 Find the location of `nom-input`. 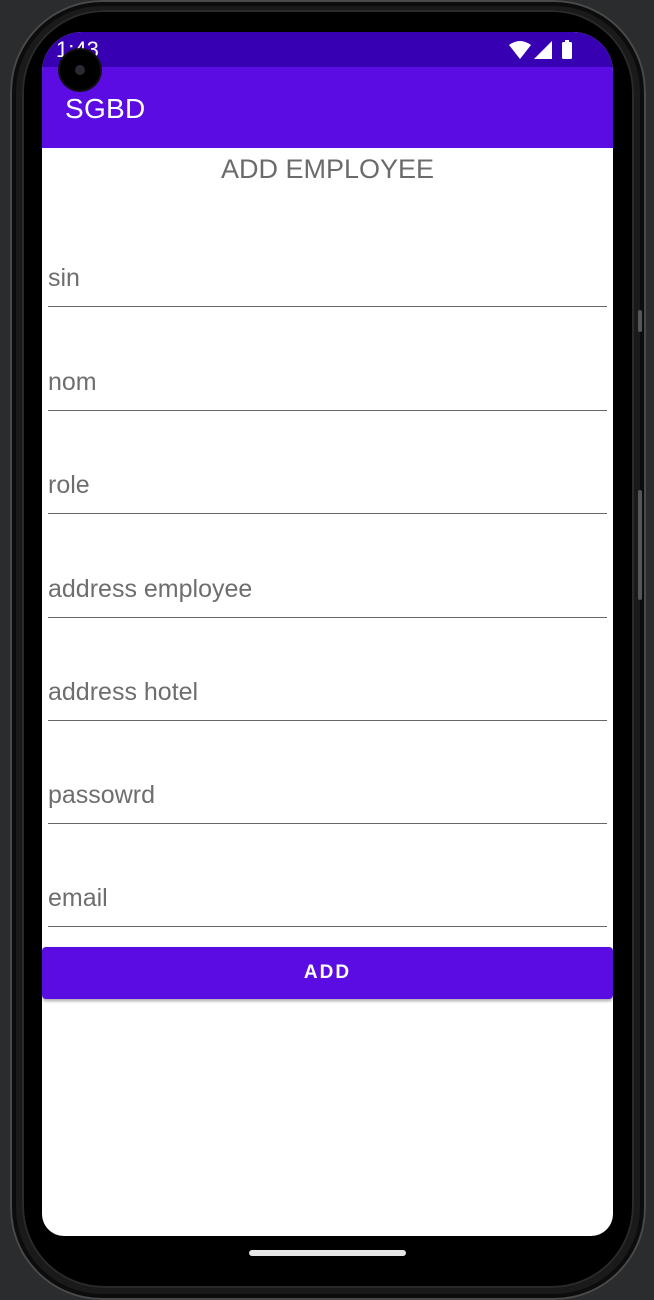

nom-input is located at coordinates (327, 382).